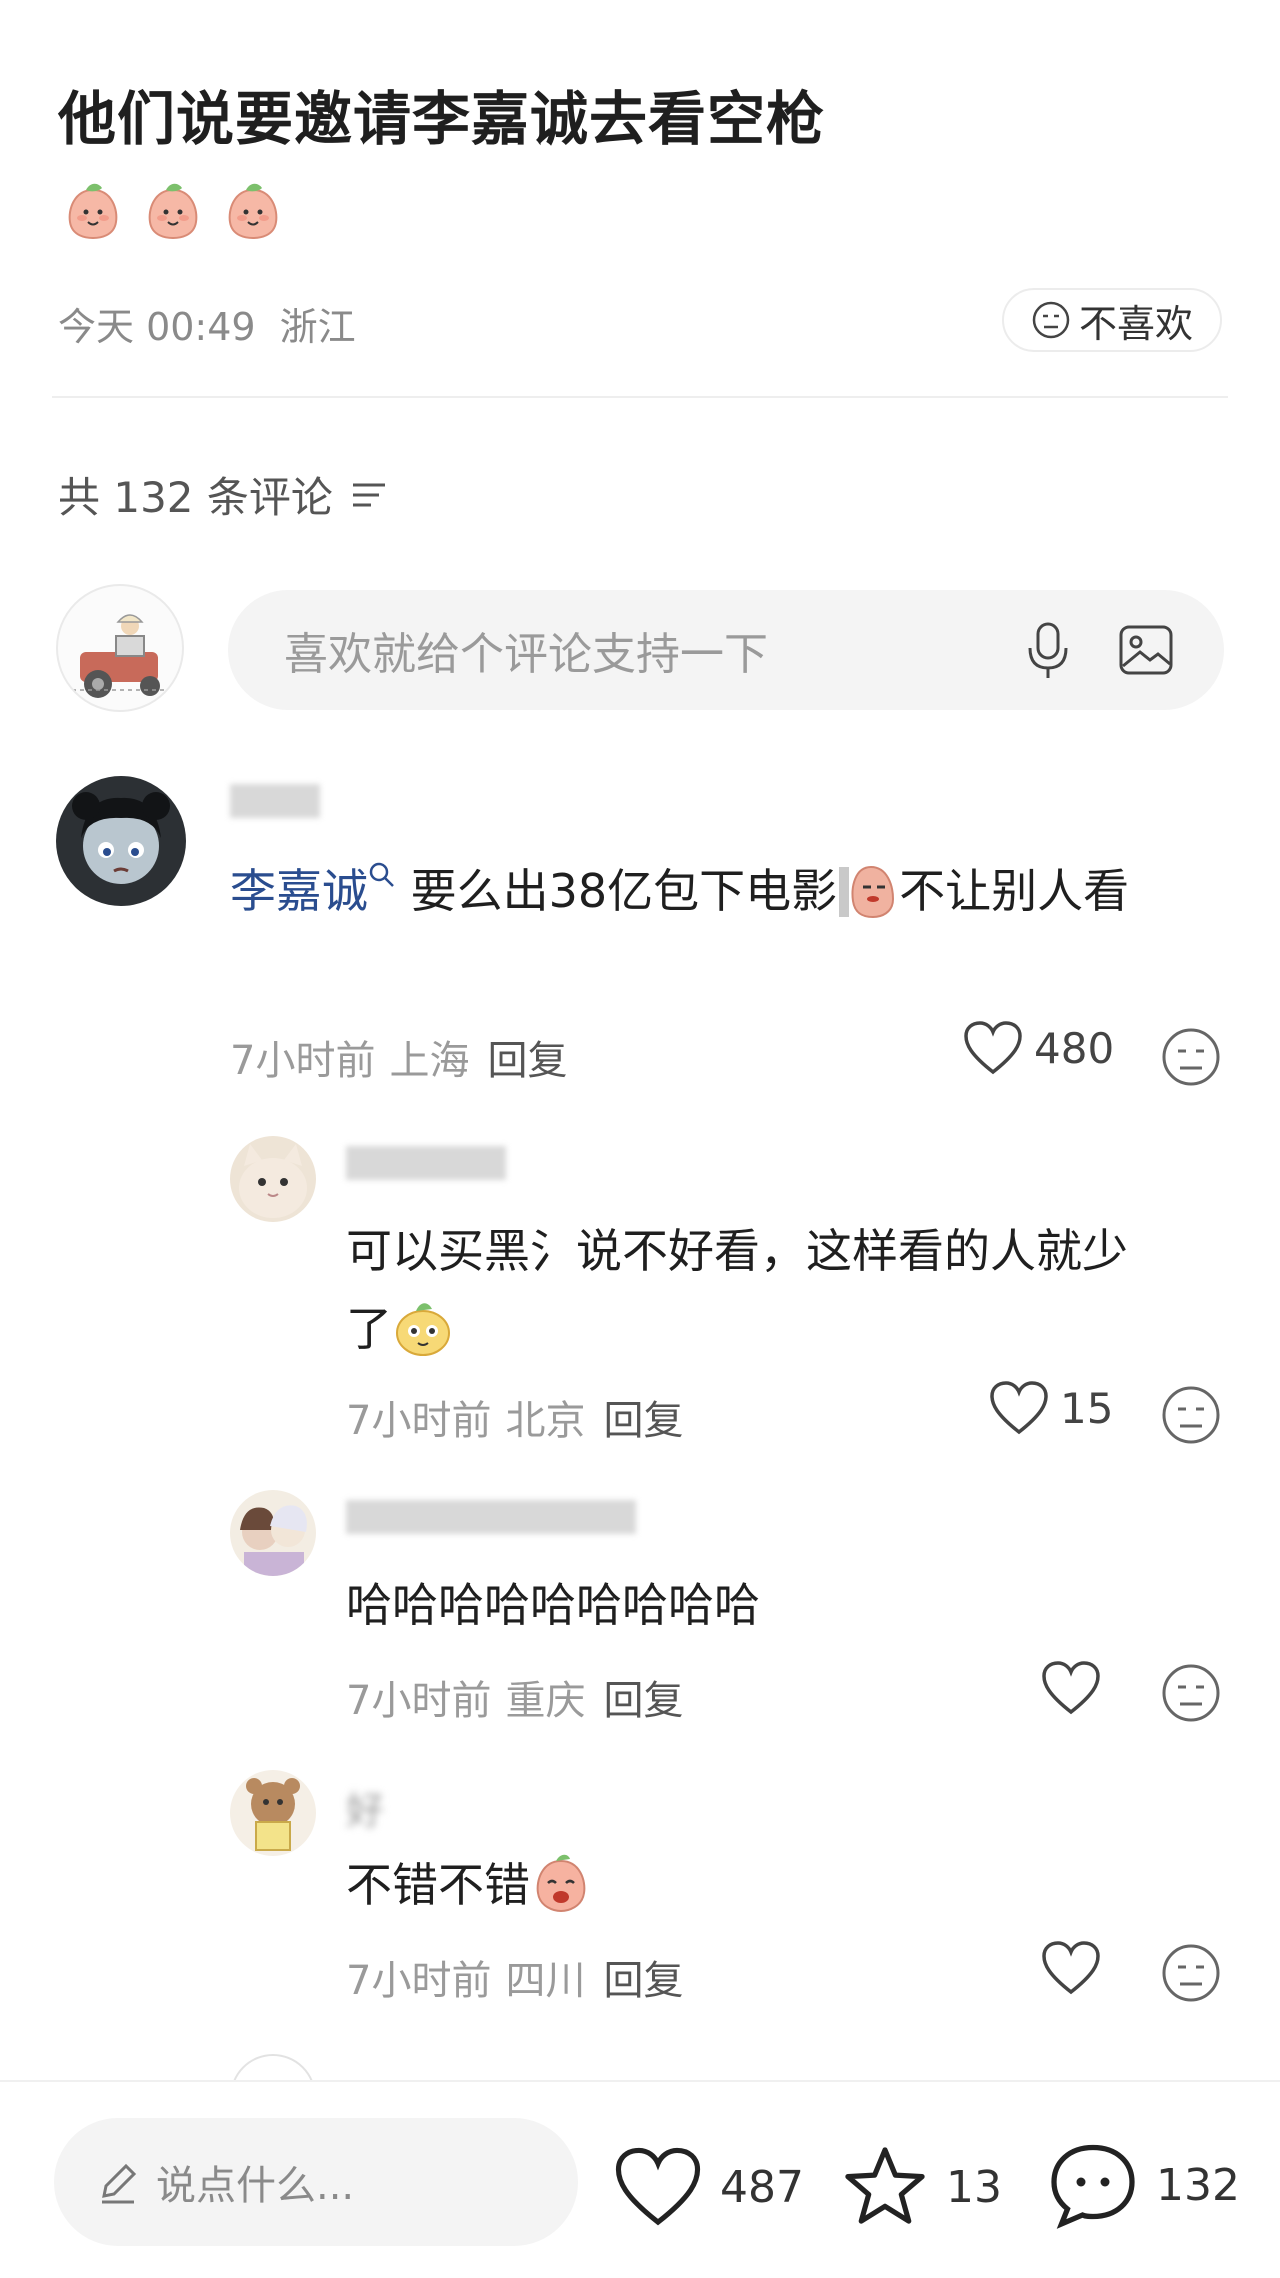  I want to click on comment-text-part: 不让别人看, so click(1014, 891).